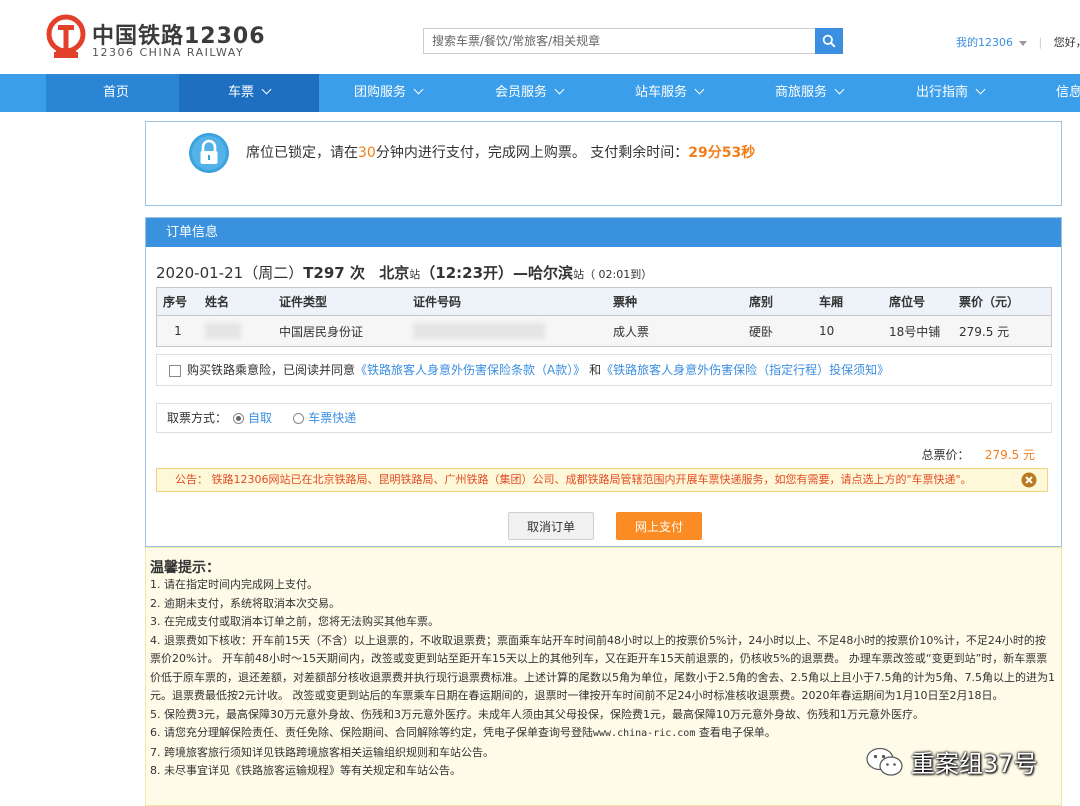 The height and width of the screenshot is (806, 1080). I want to click on lock-text-pre: 席位已锁定，请在, so click(302, 153).